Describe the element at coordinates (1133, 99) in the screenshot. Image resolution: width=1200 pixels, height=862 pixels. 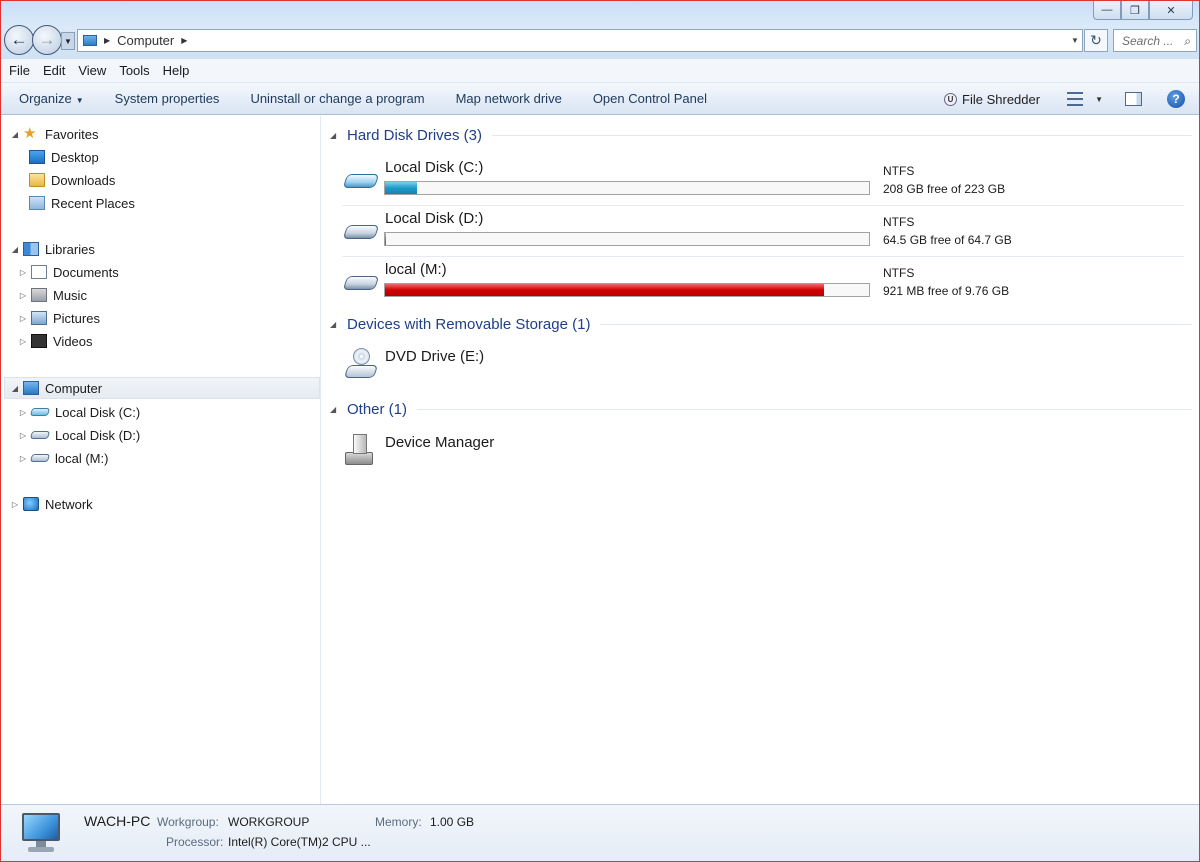
I see `preview-pane-icon` at that location.